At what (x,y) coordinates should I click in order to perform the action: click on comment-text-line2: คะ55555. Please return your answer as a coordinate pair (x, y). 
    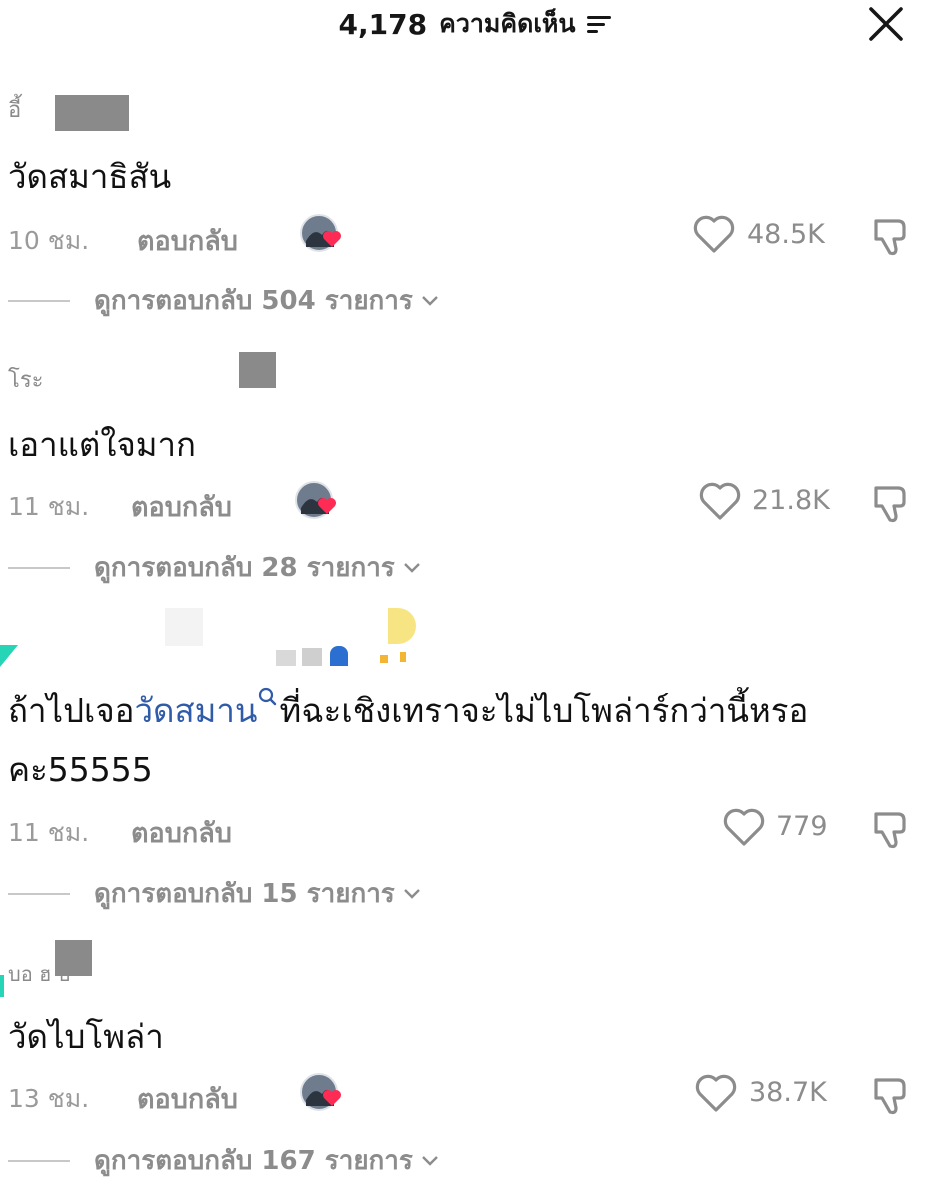
    Looking at the image, I should click on (80, 769).